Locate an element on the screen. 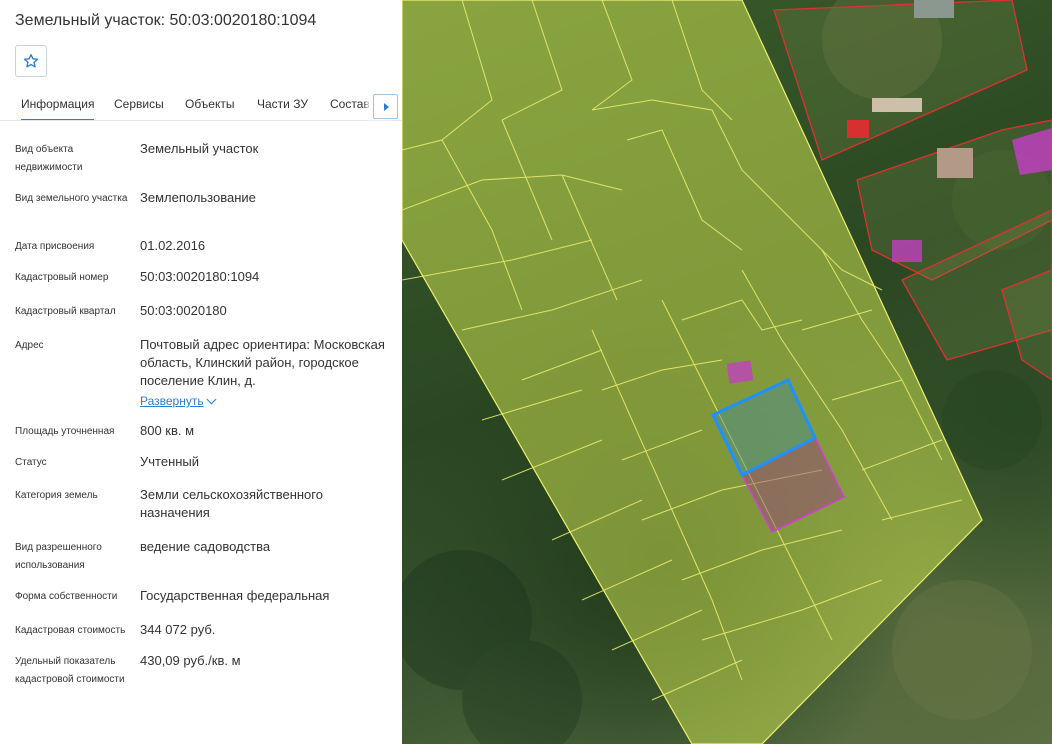 Image resolution: width=1052 pixels, height=744 pixels. caret-right-icon is located at coordinates (386, 106).